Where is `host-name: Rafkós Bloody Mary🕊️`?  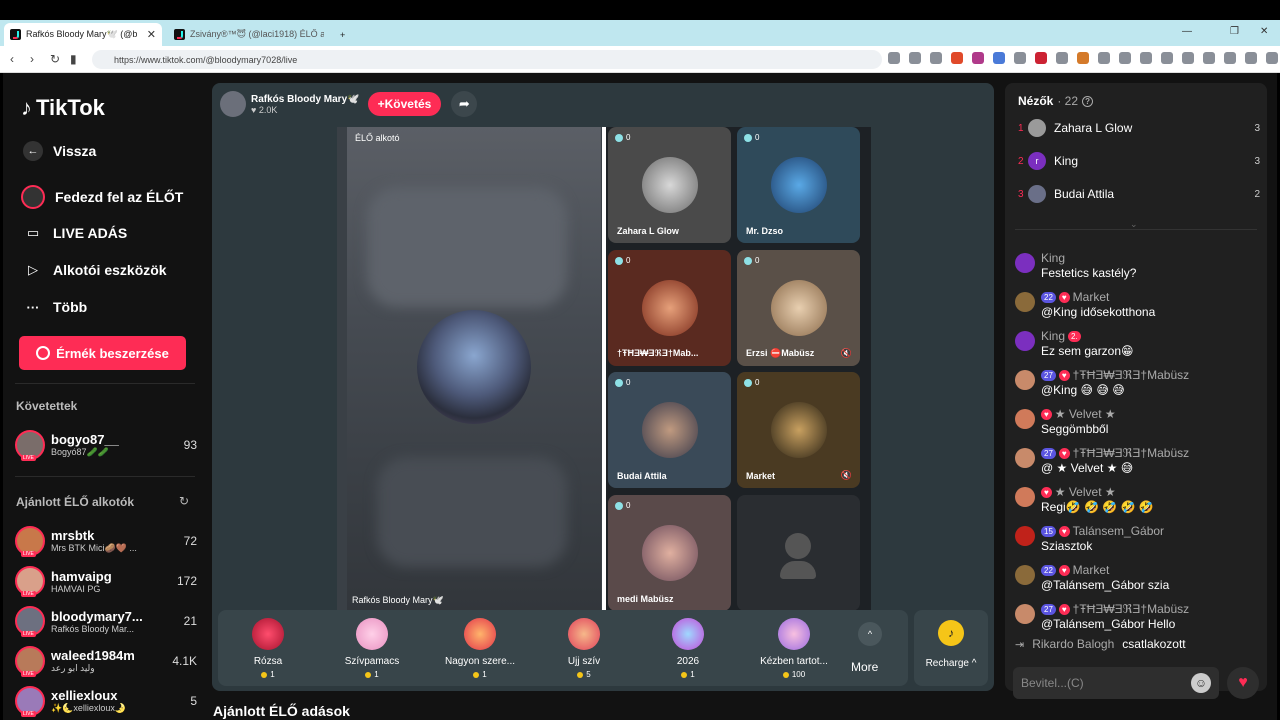
host-name: Rafkós Bloody Mary🕊️ is located at coordinates (305, 99).